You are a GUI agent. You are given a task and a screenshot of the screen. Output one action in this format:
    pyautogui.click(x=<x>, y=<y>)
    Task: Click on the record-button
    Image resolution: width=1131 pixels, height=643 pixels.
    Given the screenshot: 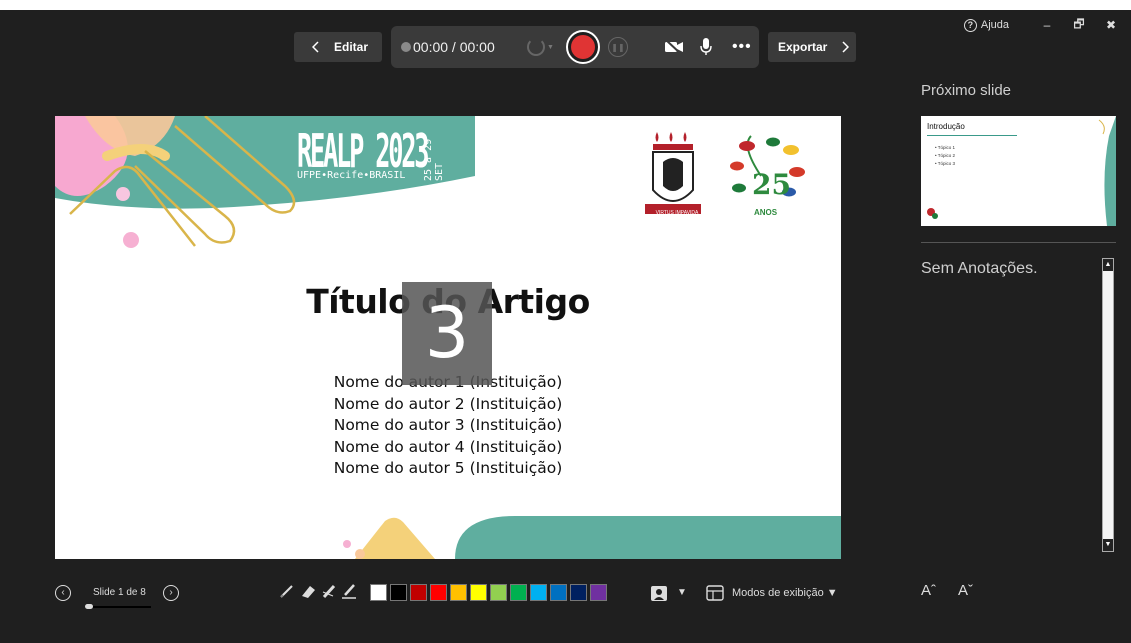 What is the action you would take?
    pyautogui.click(x=582, y=47)
    